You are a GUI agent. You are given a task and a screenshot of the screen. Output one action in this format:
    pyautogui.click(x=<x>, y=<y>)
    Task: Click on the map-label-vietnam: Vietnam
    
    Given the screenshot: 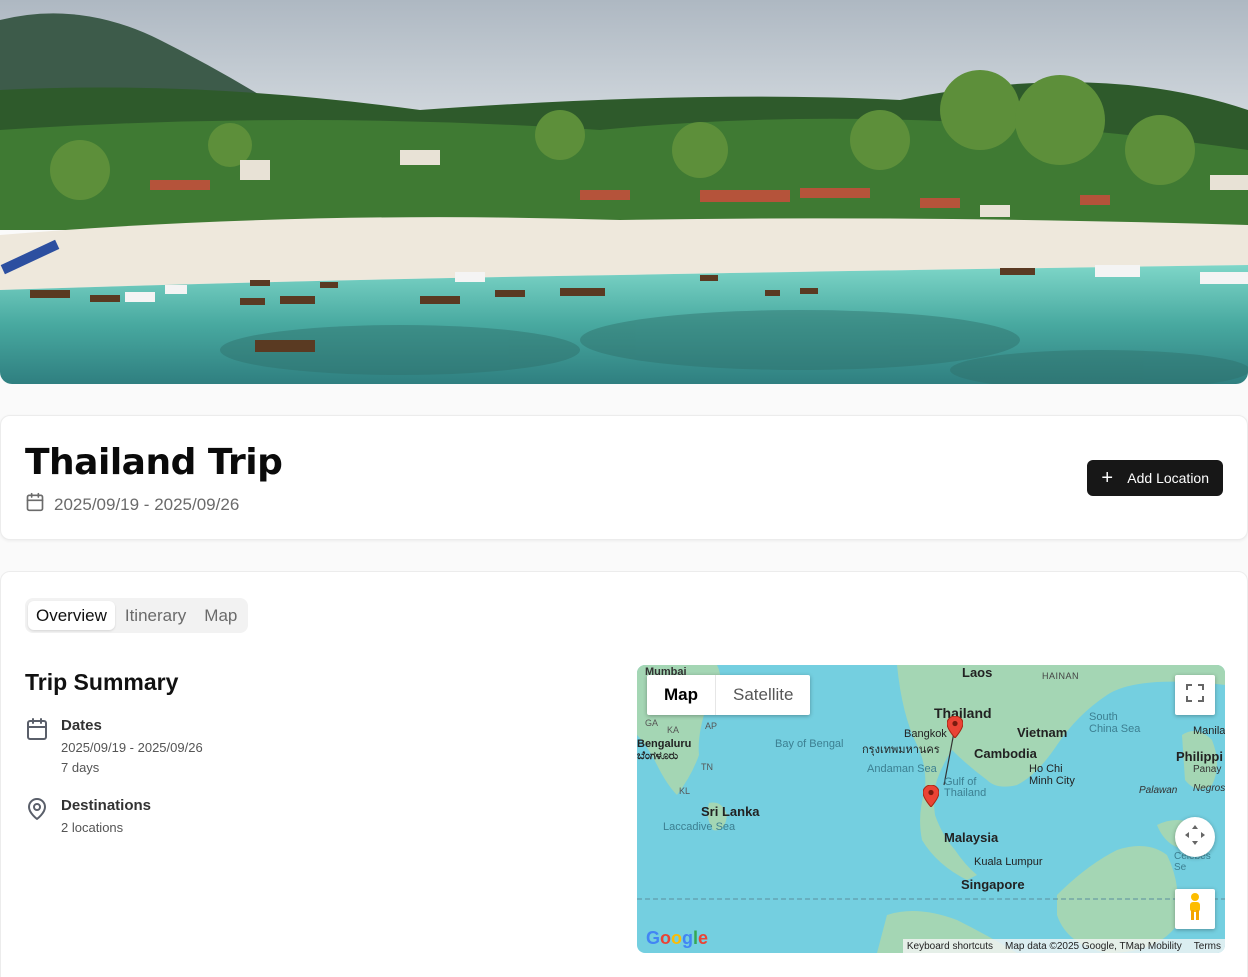 What is the action you would take?
    pyautogui.click(x=1042, y=732)
    